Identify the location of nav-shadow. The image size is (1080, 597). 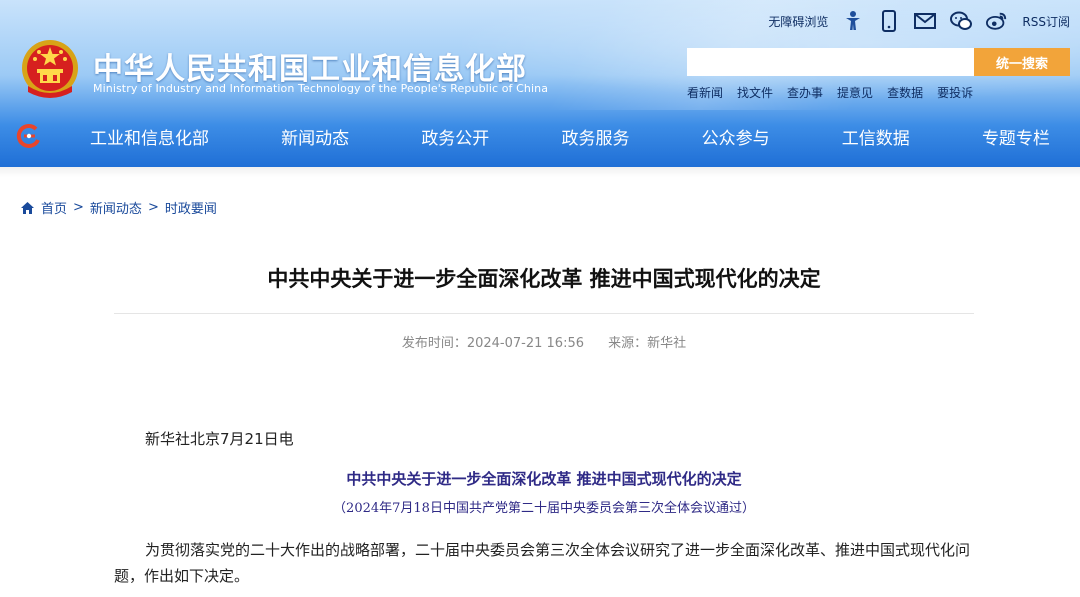
(540, 172).